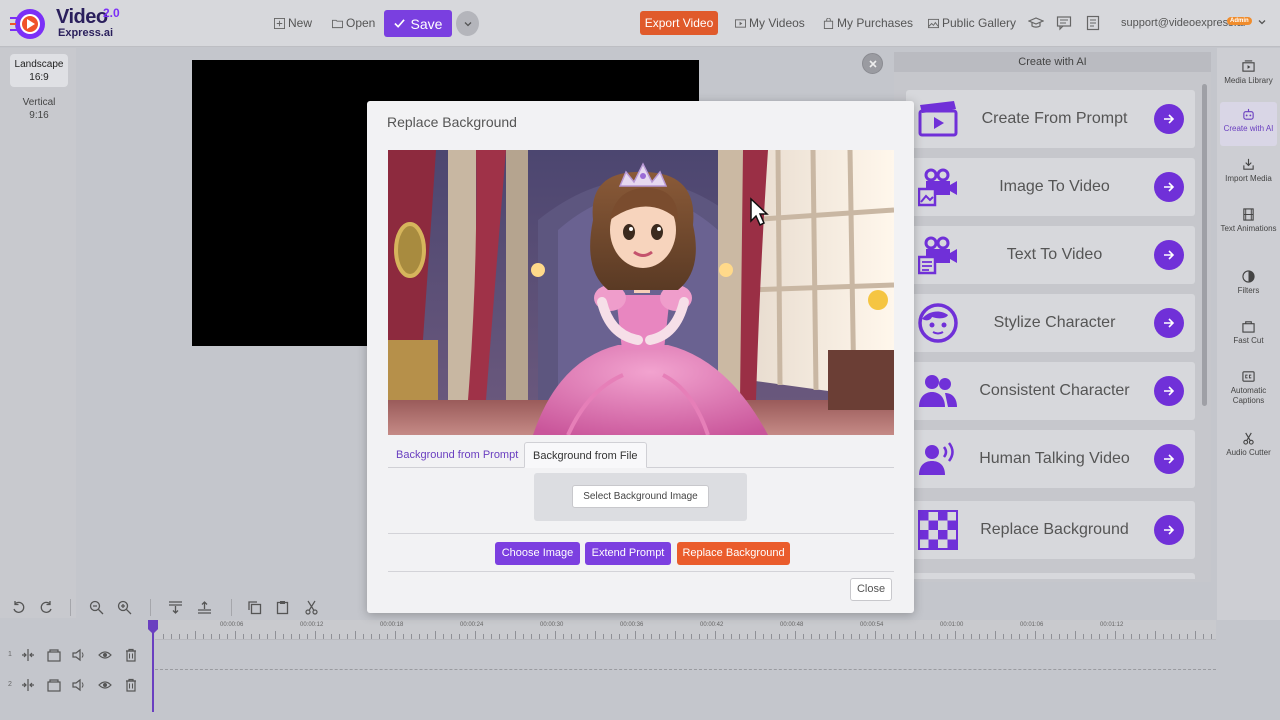 The image size is (1280, 720). What do you see at coordinates (418, 23) in the screenshot?
I see `save-button: Save` at bounding box center [418, 23].